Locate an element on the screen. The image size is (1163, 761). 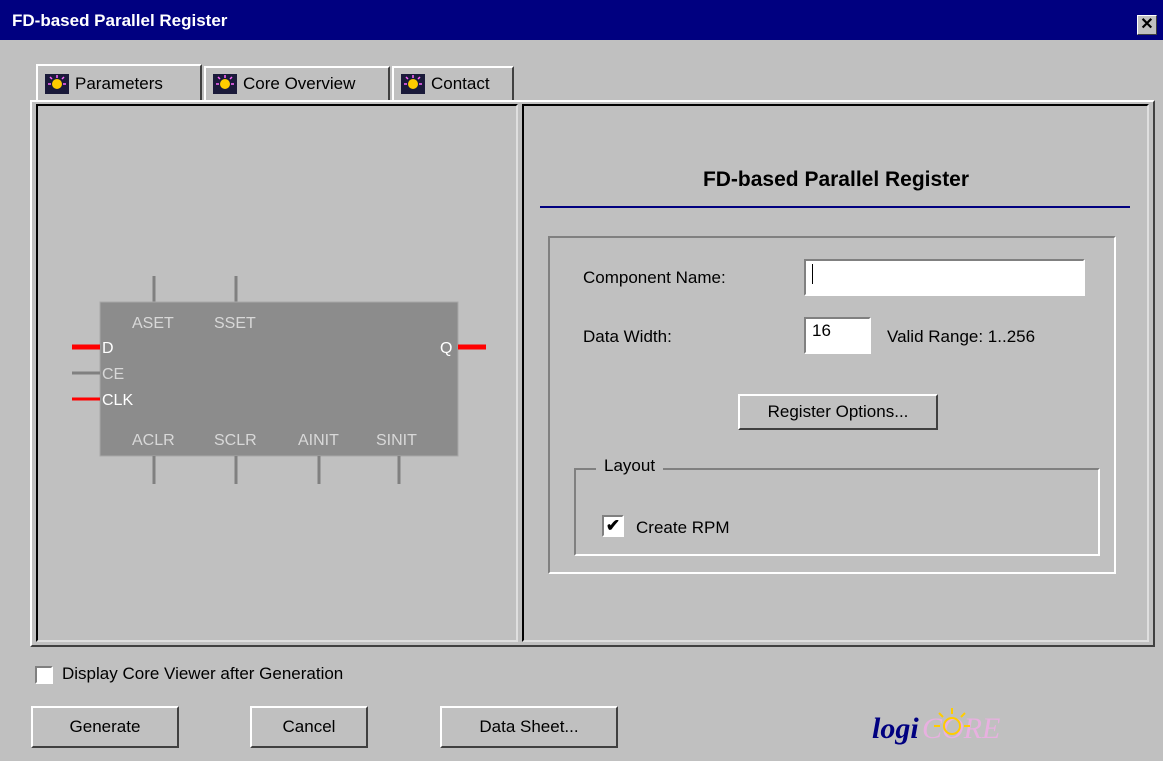
pin-label-q: Q is located at coordinates (446, 348).